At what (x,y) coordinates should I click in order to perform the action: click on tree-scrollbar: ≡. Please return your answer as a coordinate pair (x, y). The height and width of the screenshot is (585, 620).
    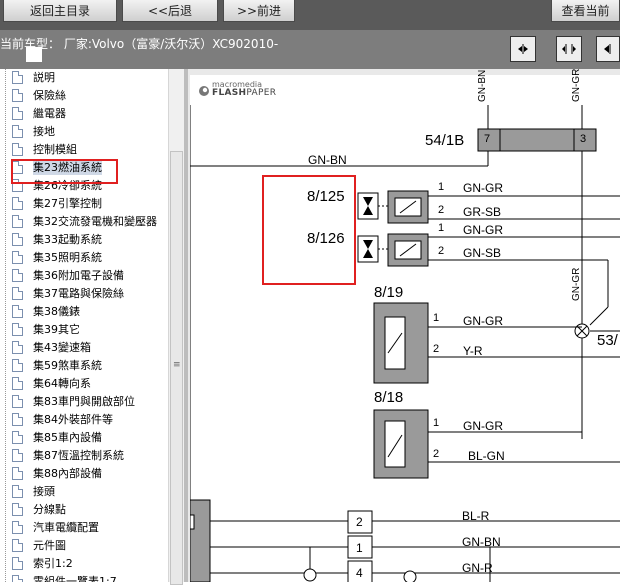
    Looking at the image, I should click on (176, 327).